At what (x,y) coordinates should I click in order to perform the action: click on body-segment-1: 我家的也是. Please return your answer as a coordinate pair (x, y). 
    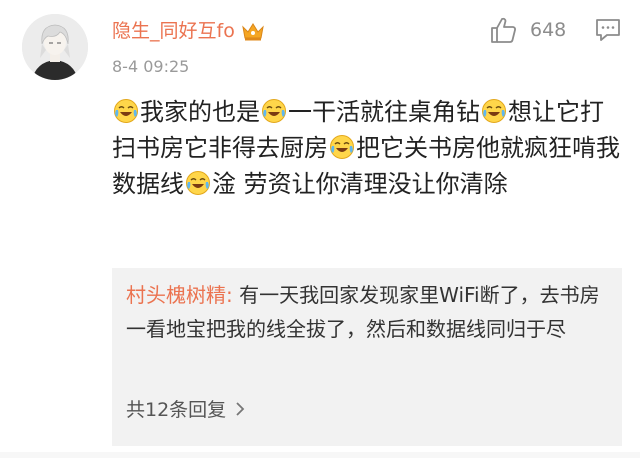
    Looking at the image, I should click on (200, 112).